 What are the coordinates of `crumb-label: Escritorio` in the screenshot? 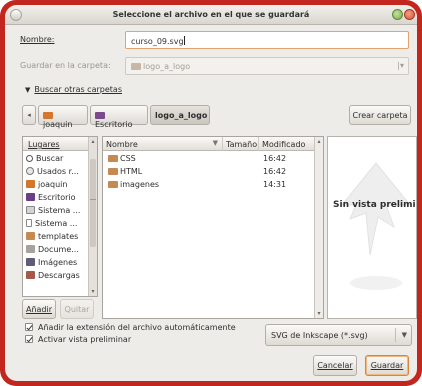 It's located at (114, 124).